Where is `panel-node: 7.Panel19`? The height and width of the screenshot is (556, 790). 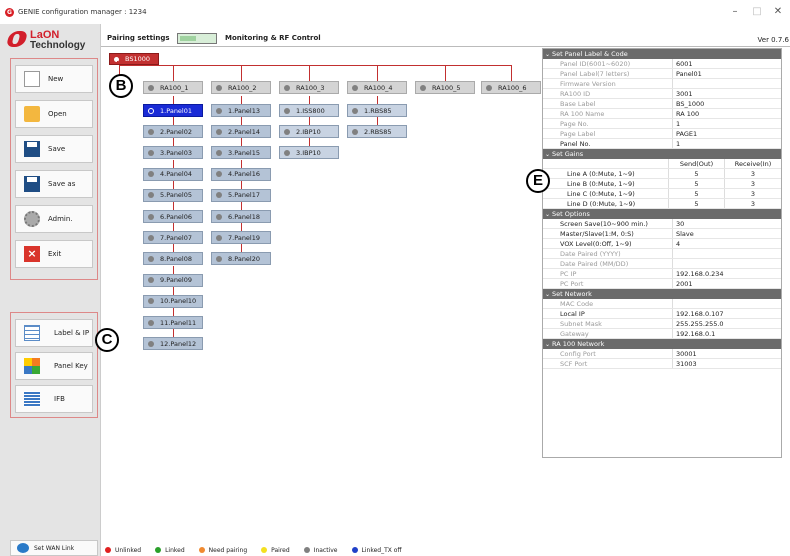 panel-node: 7.Panel19 is located at coordinates (241, 238).